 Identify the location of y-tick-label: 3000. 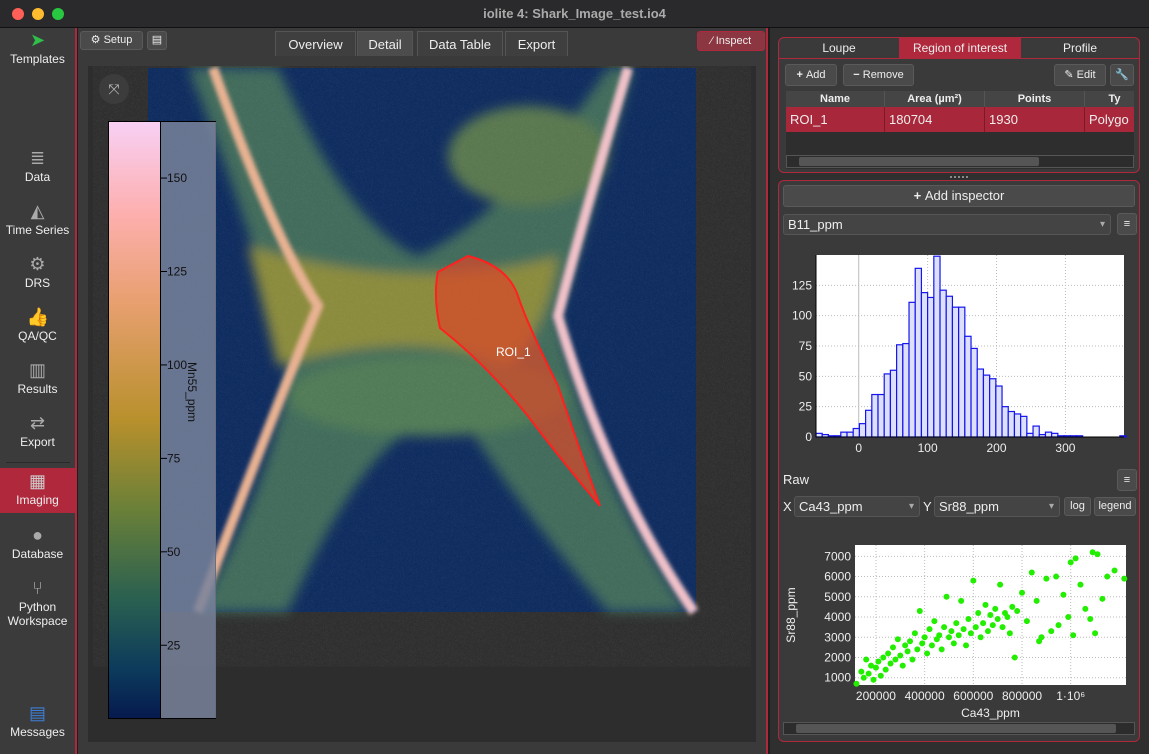
(837, 637).